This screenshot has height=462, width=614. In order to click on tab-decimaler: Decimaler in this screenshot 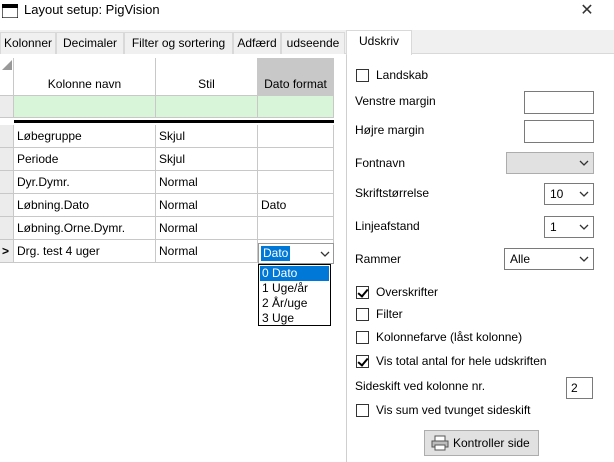, I will do `click(90, 43)`.